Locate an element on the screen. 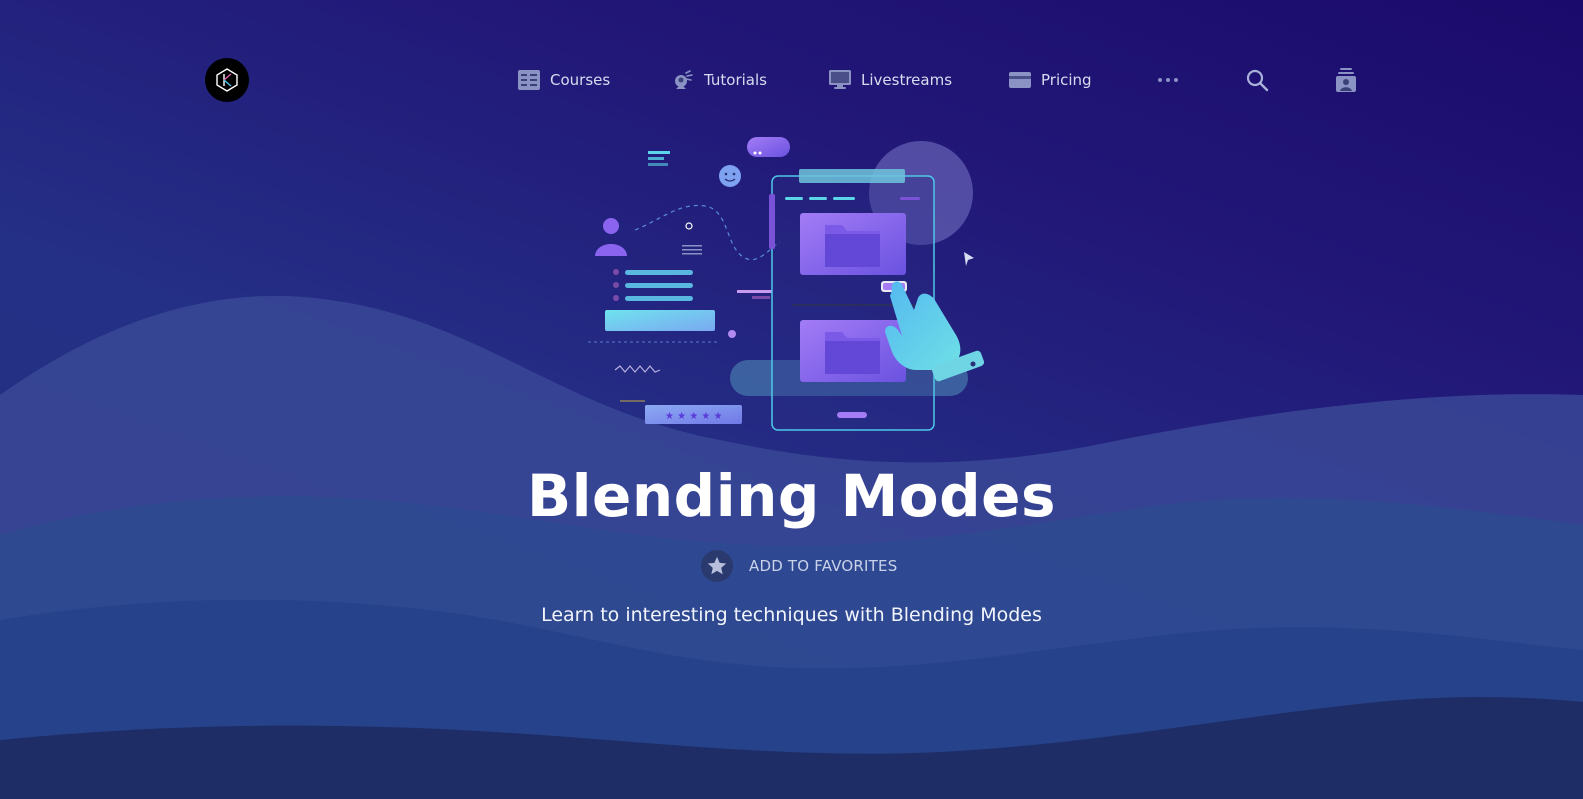 This screenshot has height=799, width=1583. nav-label-livestreams: Livestreams is located at coordinates (907, 80).